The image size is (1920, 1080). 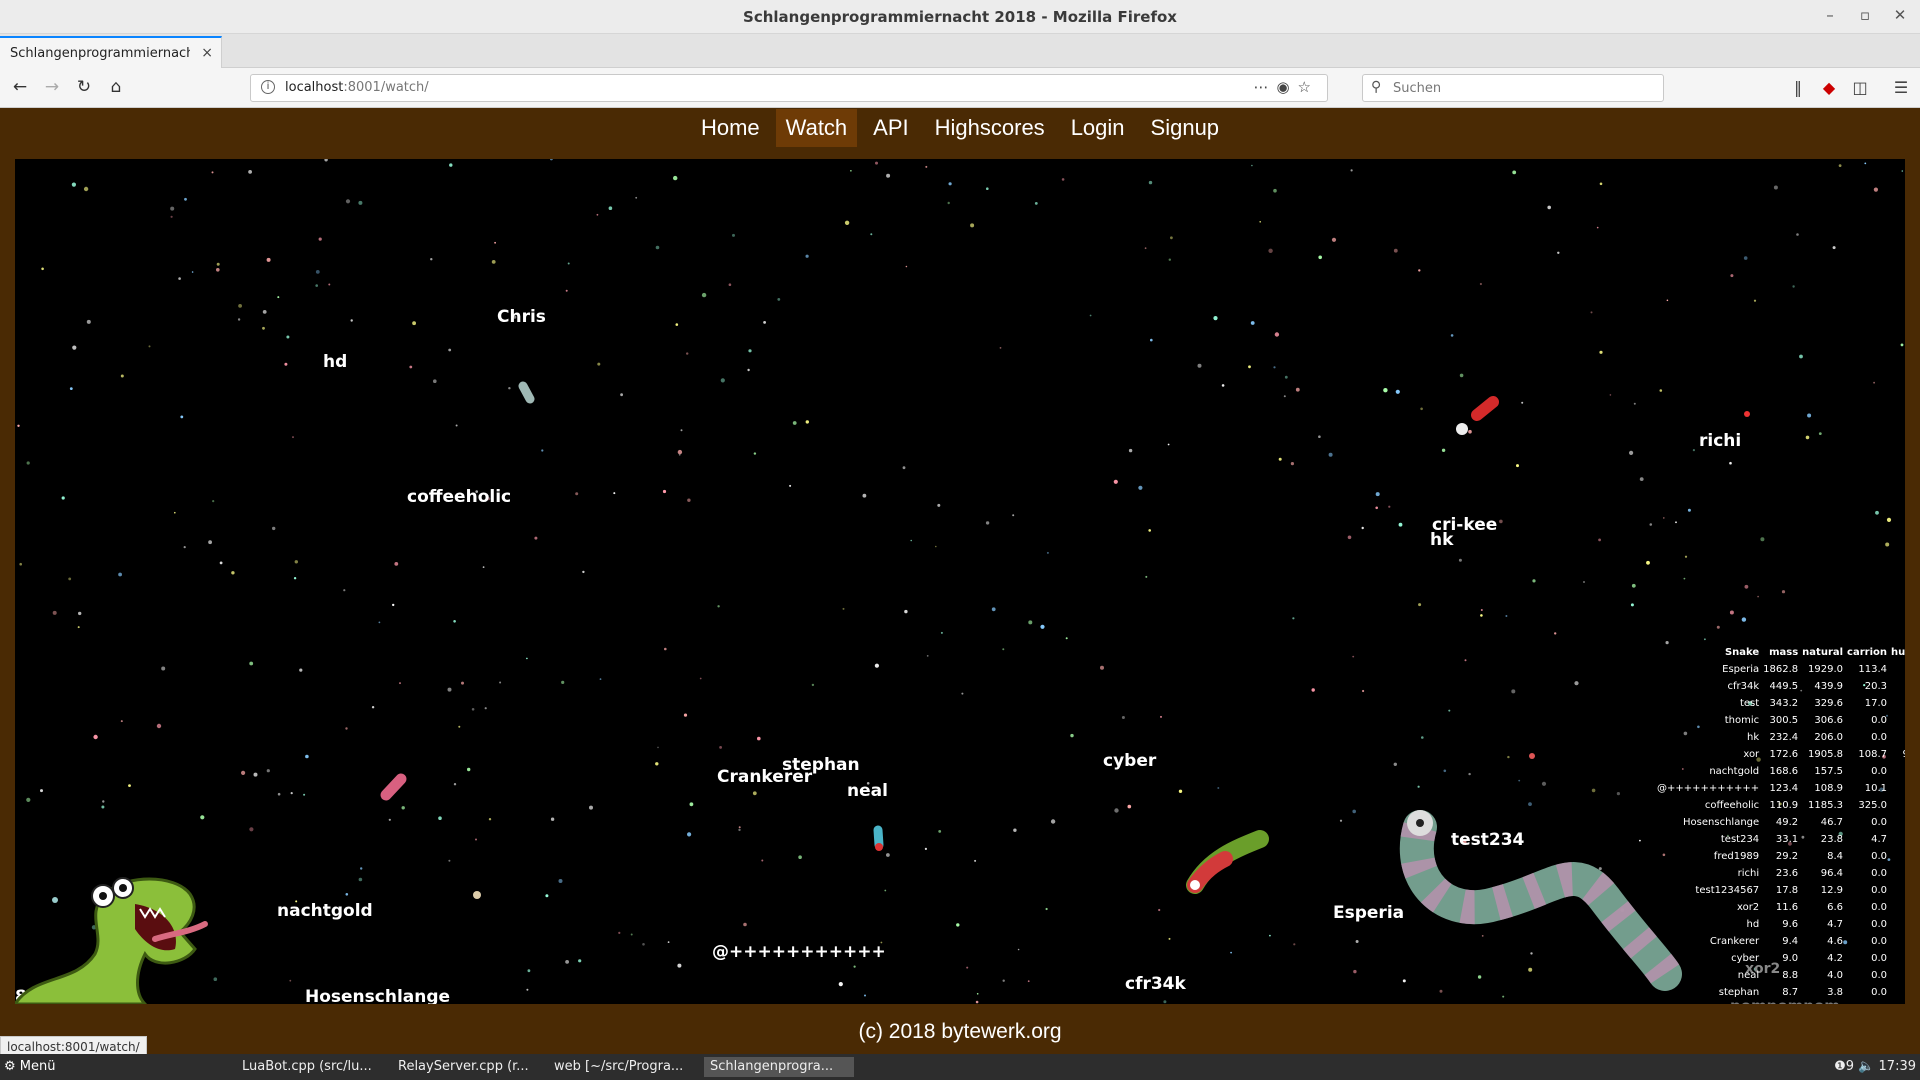 I want to click on scoreboard-row: test 343.2 329.6 17.04.9, so click(x=1780, y=703).